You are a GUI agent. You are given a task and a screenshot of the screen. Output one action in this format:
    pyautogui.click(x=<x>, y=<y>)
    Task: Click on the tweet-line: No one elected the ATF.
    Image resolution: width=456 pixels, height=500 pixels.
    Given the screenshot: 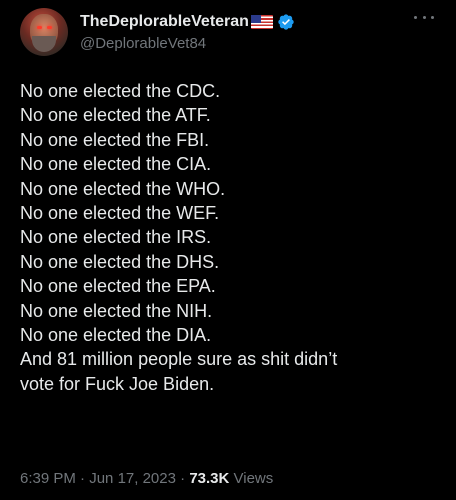 What is the action you would take?
    pyautogui.click(x=115, y=115)
    